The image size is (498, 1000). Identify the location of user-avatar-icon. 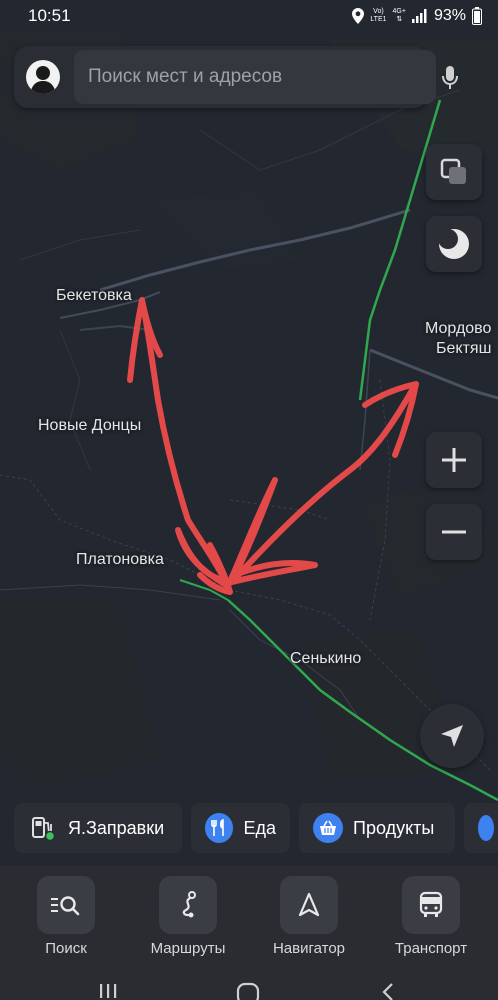
(43, 80).